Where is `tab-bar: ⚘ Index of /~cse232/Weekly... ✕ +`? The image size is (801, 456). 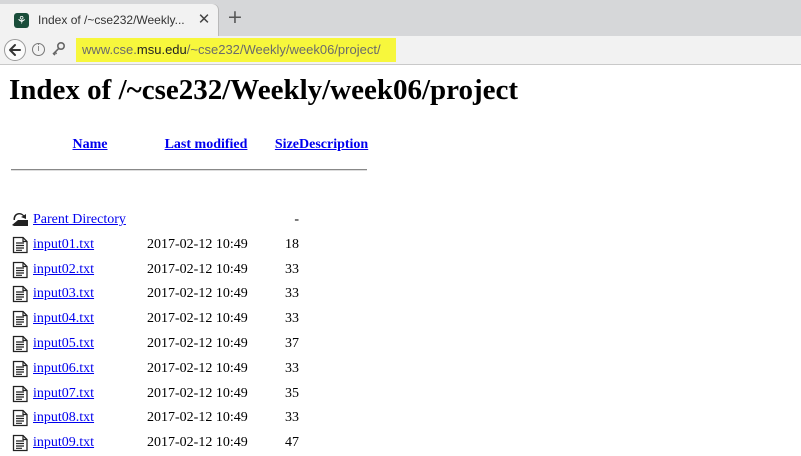
tab-bar: ⚘ Index of /~cse232/Weekly... ✕ + is located at coordinates (400, 18).